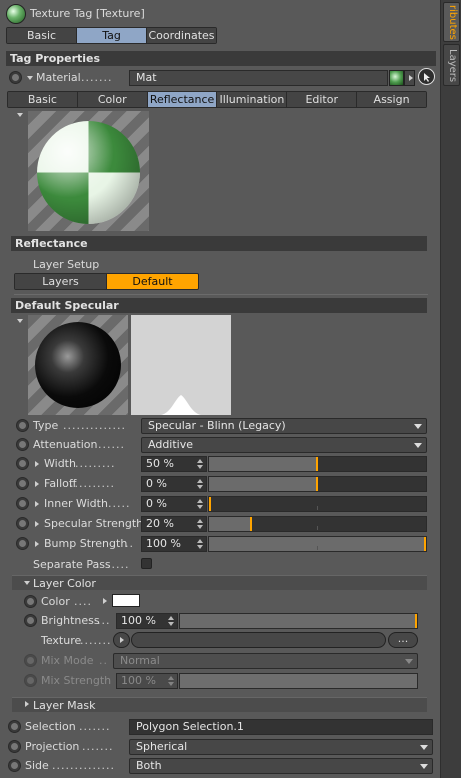  What do you see at coordinates (219, 582) in the screenshot?
I see `layer-color-group: Layer Color` at bounding box center [219, 582].